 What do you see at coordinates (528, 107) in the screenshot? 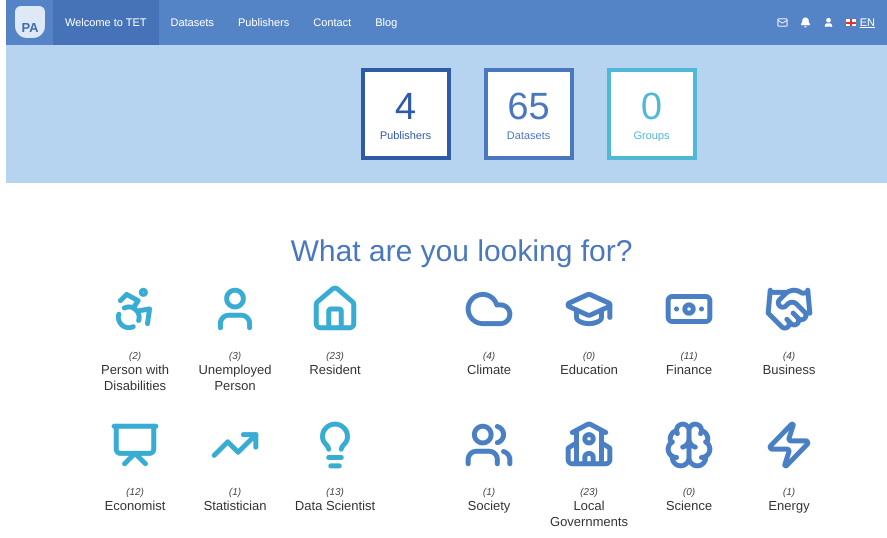
I see `stat-value: 65` at bounding box center [528, 107].